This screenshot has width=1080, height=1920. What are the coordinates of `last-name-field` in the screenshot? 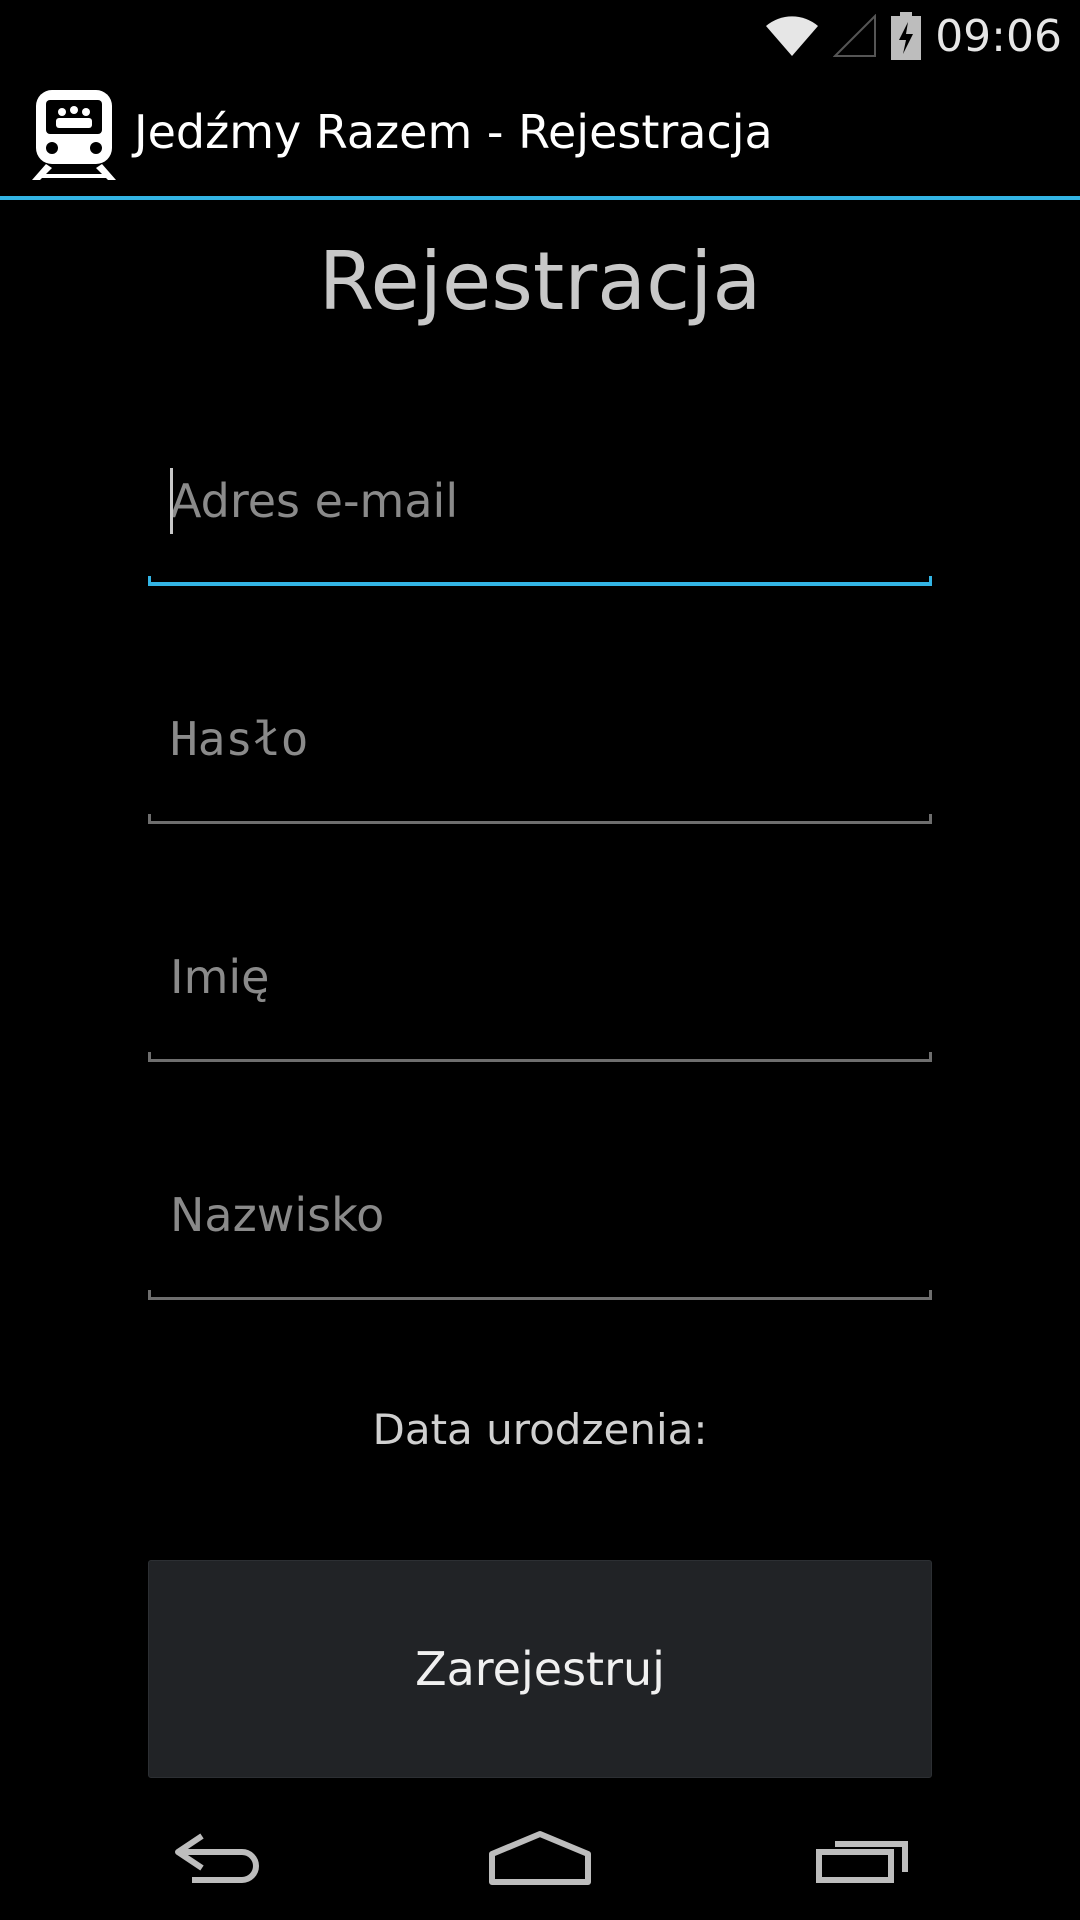 It's located at (540, 1230).